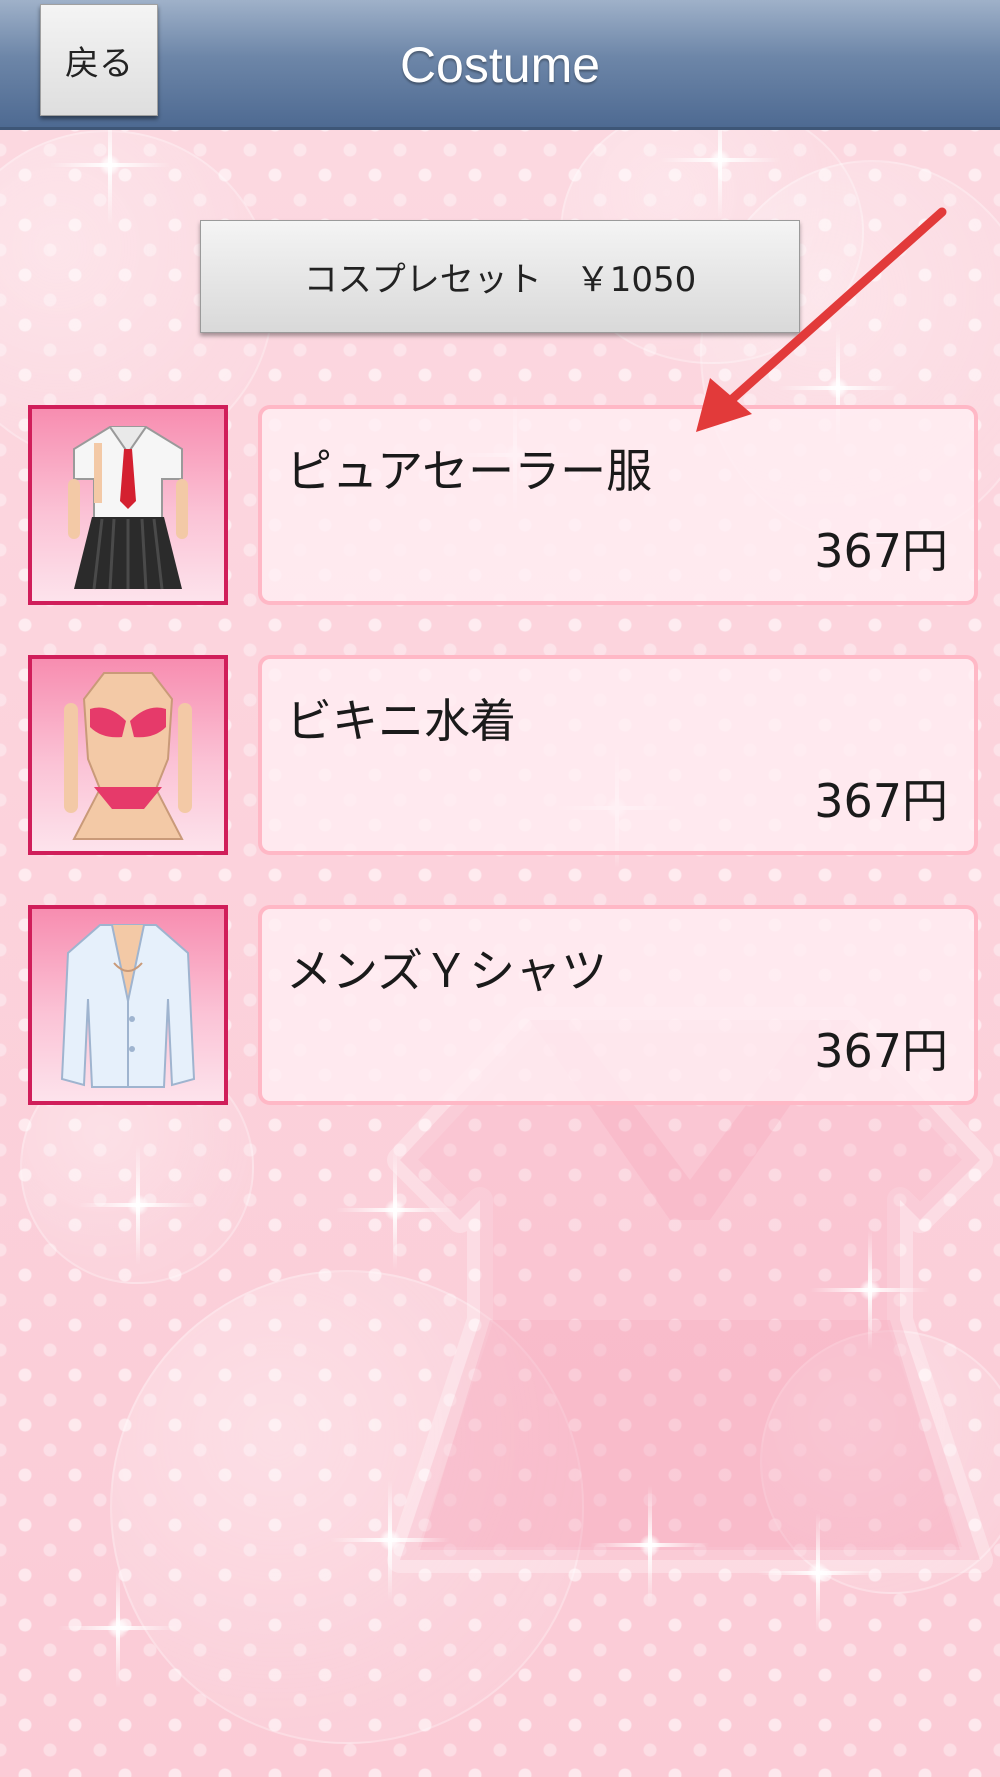  What do you see at coordinates (469, 471) in the screenshot?
I see `costume-name: ピュアセーラー服` at bounding box center [469, 471].